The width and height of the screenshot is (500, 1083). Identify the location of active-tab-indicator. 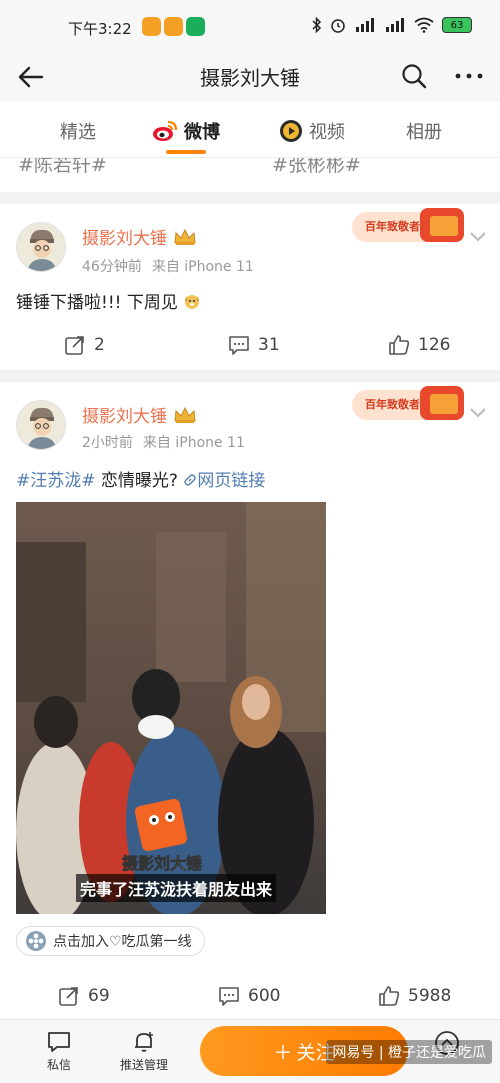
(186, 152).